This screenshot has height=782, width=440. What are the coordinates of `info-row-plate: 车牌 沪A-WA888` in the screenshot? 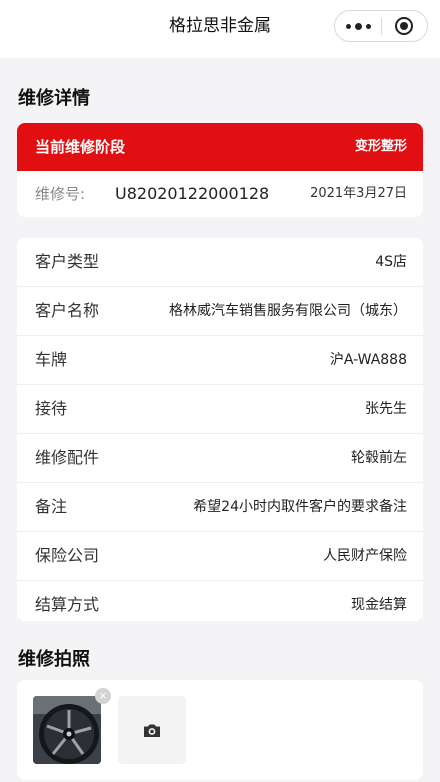 It's located at (220, 360).